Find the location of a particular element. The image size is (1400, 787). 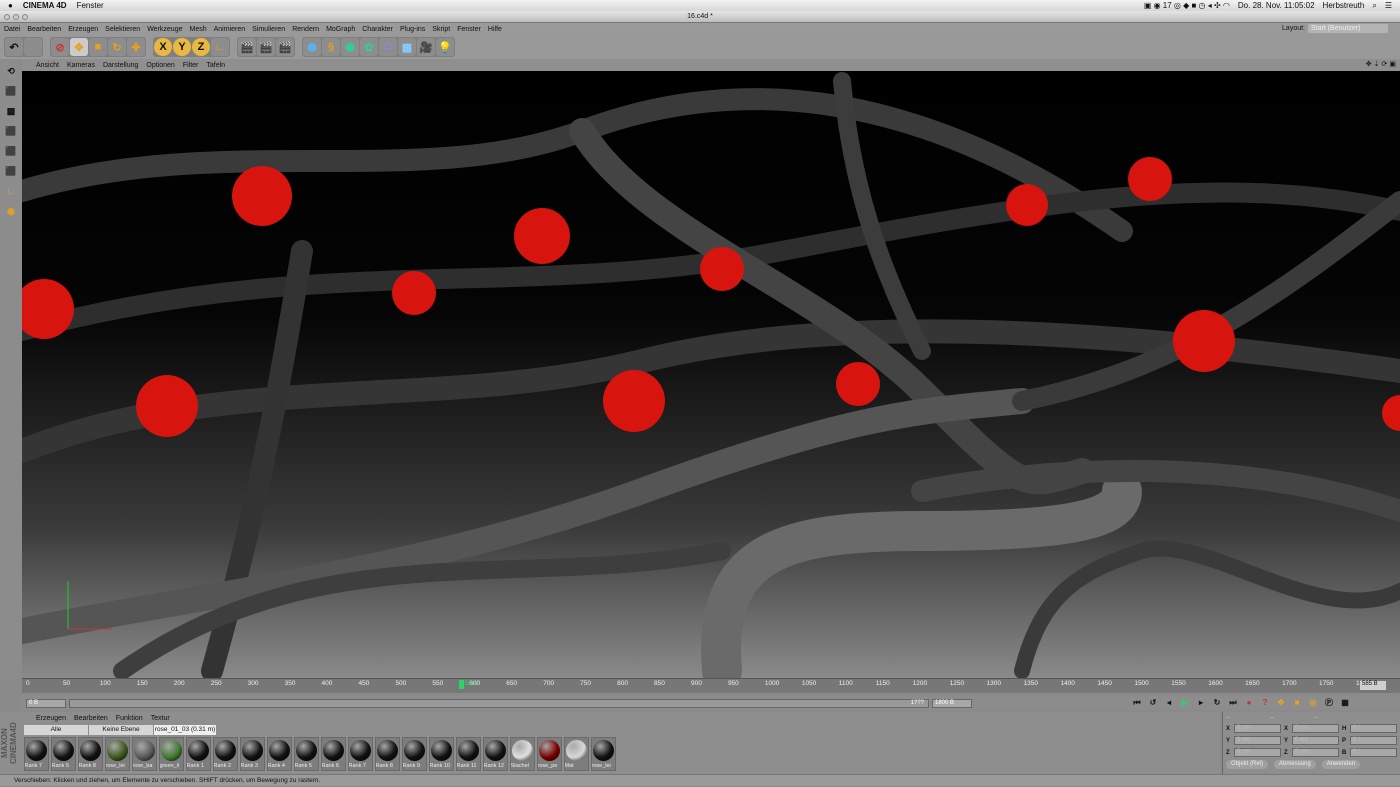

go-to-start-icon: ⏮ is located at coordinates (1137, 702).